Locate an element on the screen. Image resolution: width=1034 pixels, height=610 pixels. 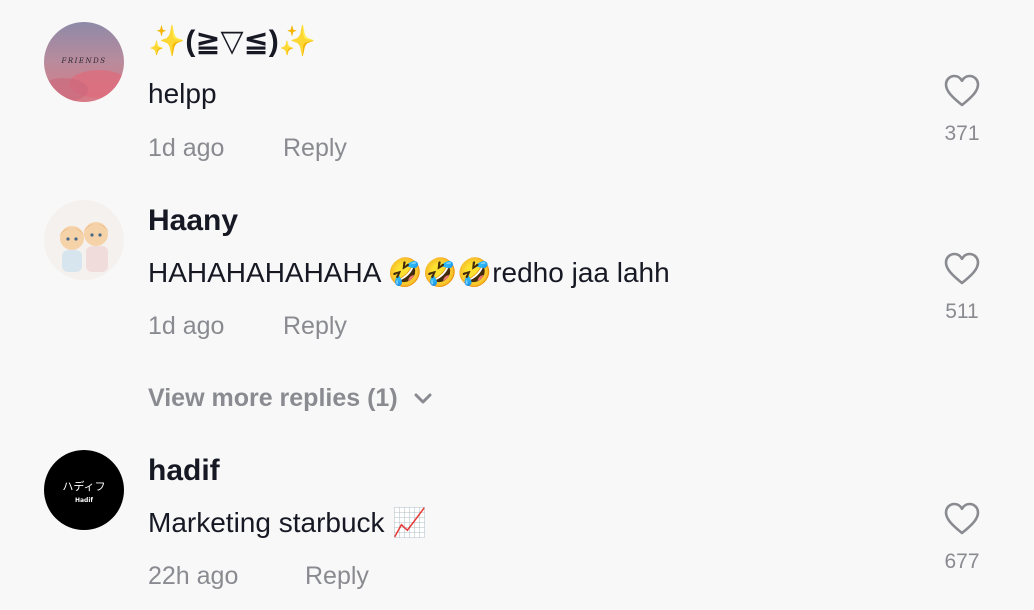
like-count: 371 is located at coordinates (962, 133).